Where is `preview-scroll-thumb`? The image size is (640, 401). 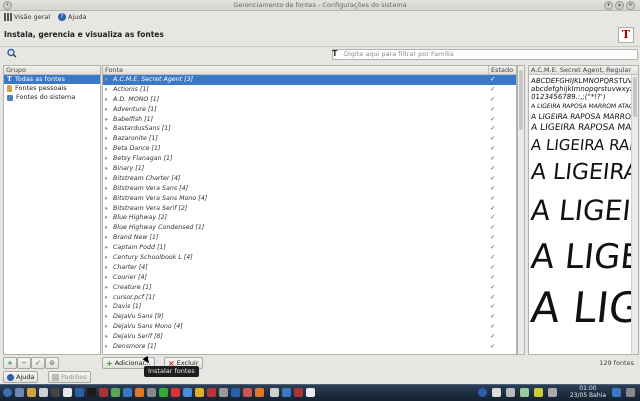 preview-scroll-thumb is located at coordinates (635, 97).